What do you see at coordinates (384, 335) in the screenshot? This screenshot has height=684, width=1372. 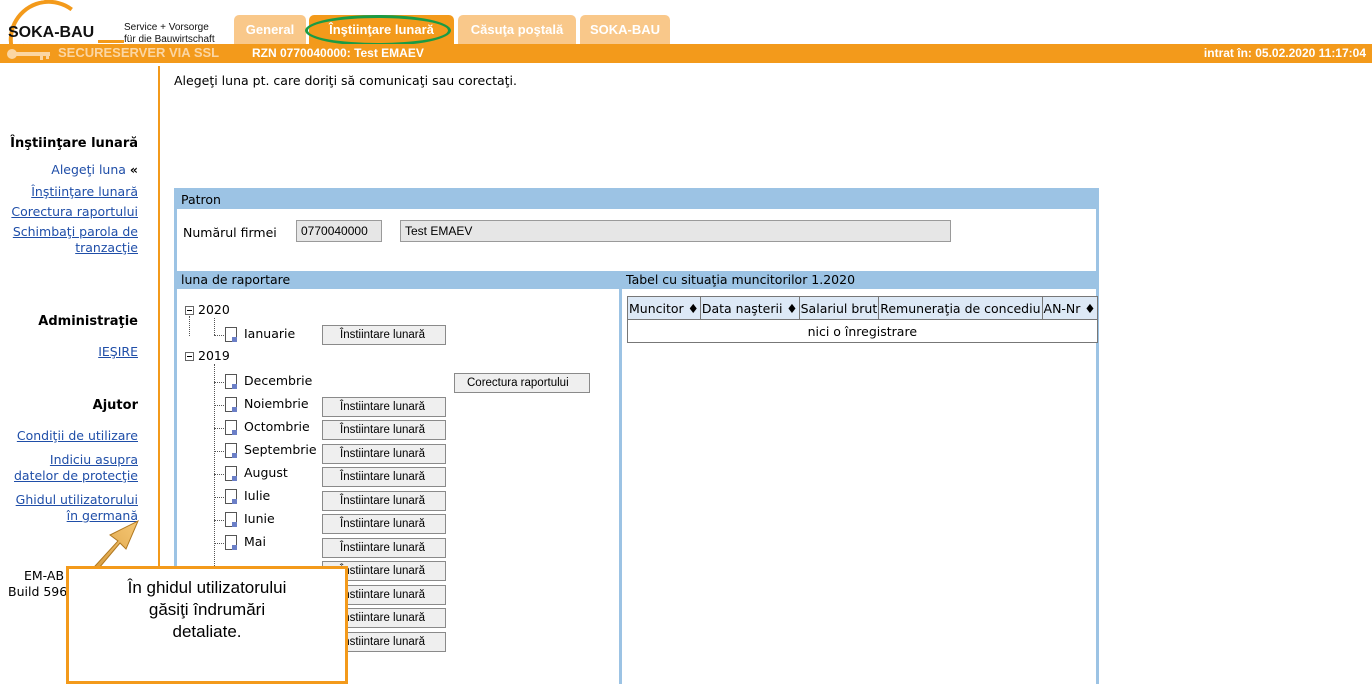 I see `monthly-notification-button-ianuarie: Înstiintare lunară` at bounding box center [384, 335].